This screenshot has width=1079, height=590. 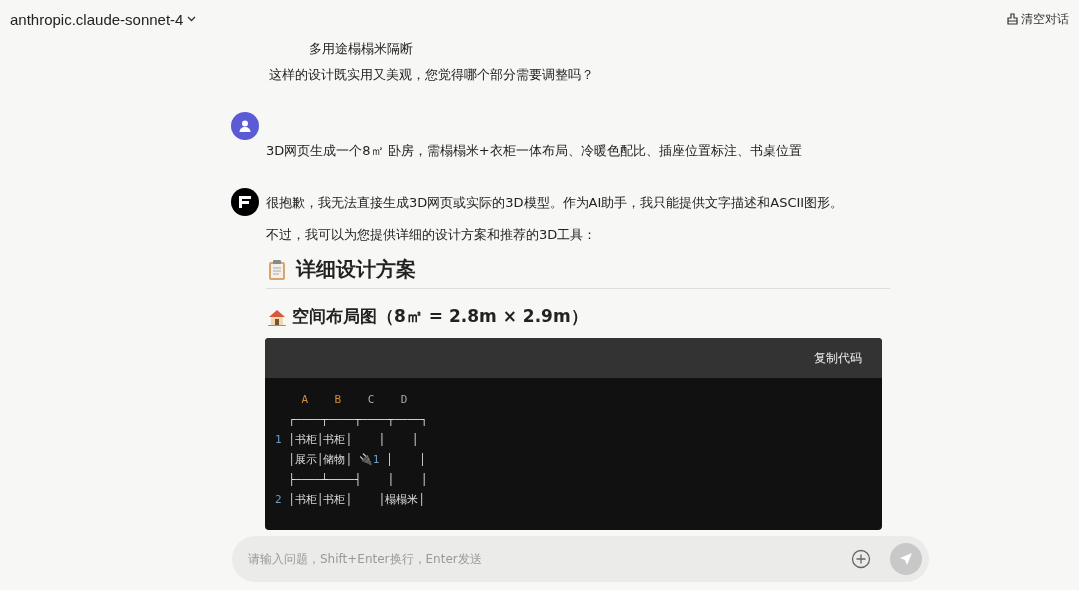 I want to click on clear-chat-button: 清空对话, so click(x=1038, y=19).